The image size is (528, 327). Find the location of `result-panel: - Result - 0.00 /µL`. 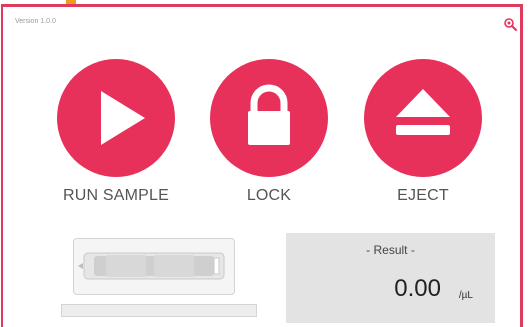

result-panel: - Result - 0.00 /µL is located at coordinates (390, 278).